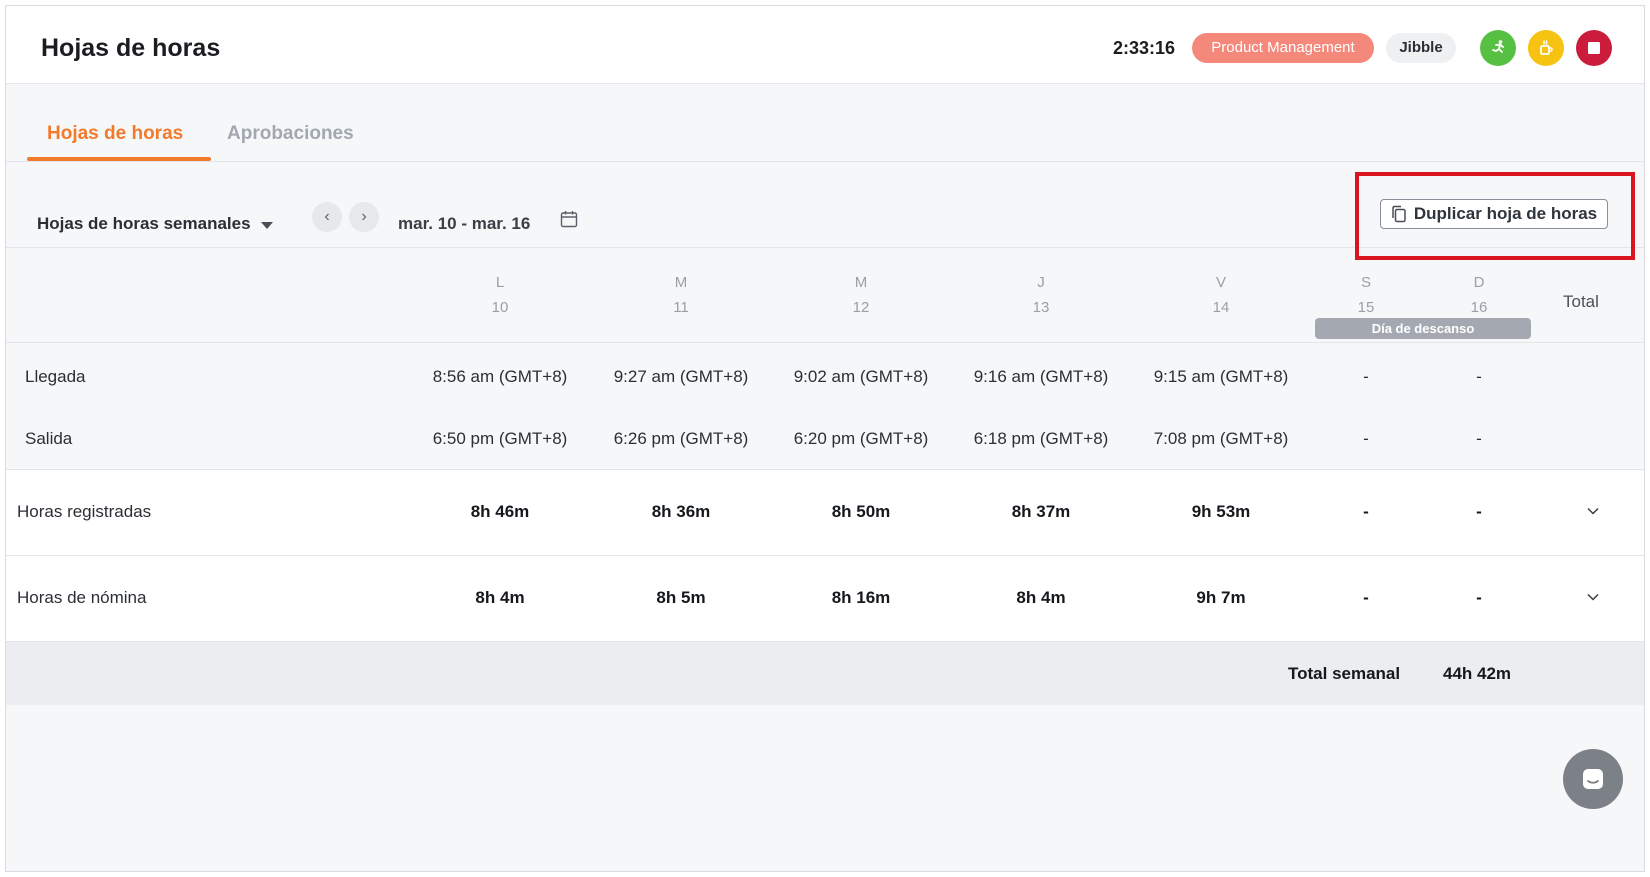 The height and width of the screenshot is (877, 1650). What do you see at coordinates (1041, 307) in the screenshot?
I see `day-number: 13` at bounding box center [1041, 307].